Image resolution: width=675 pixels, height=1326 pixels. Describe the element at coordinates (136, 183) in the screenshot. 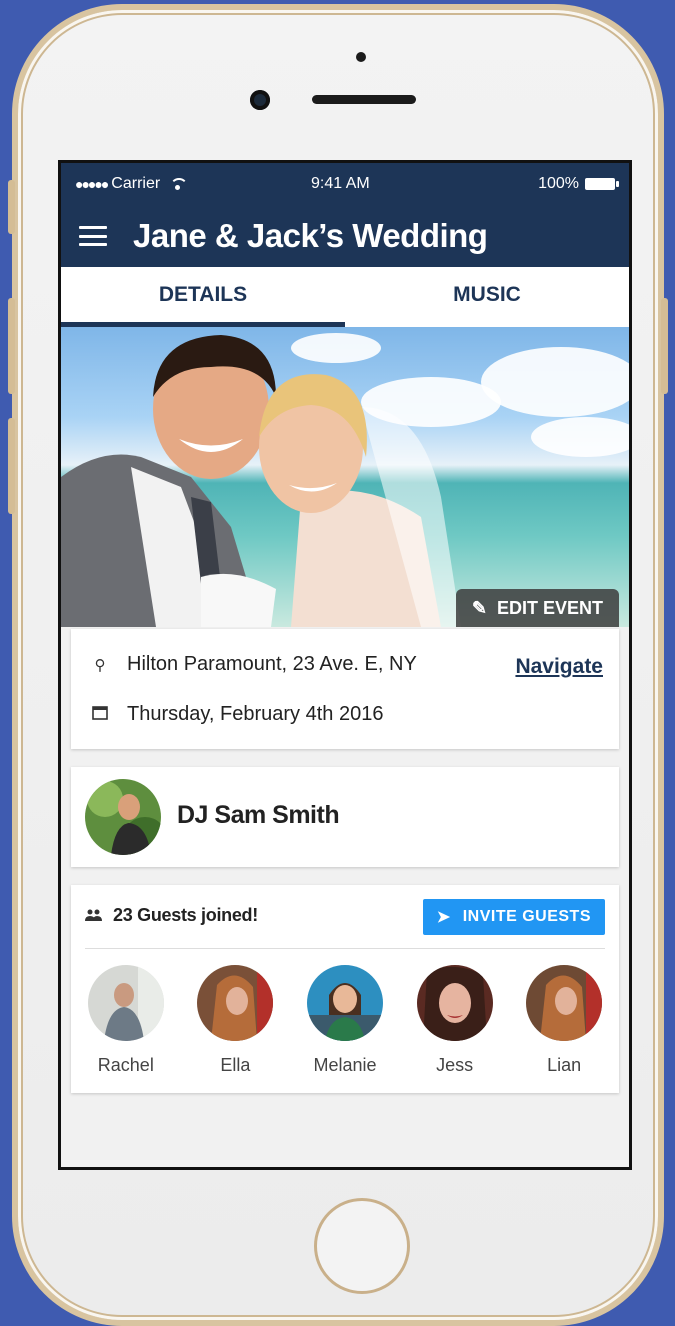

I see `carrier-label: Carrier` at that location.